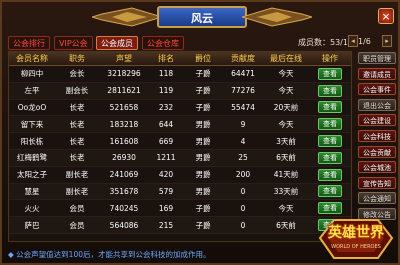 This screenshot has width=400, height=265. Describe the element at coordinates (32, 91) in the screenshot. I see `member-name: 左平` at that location.